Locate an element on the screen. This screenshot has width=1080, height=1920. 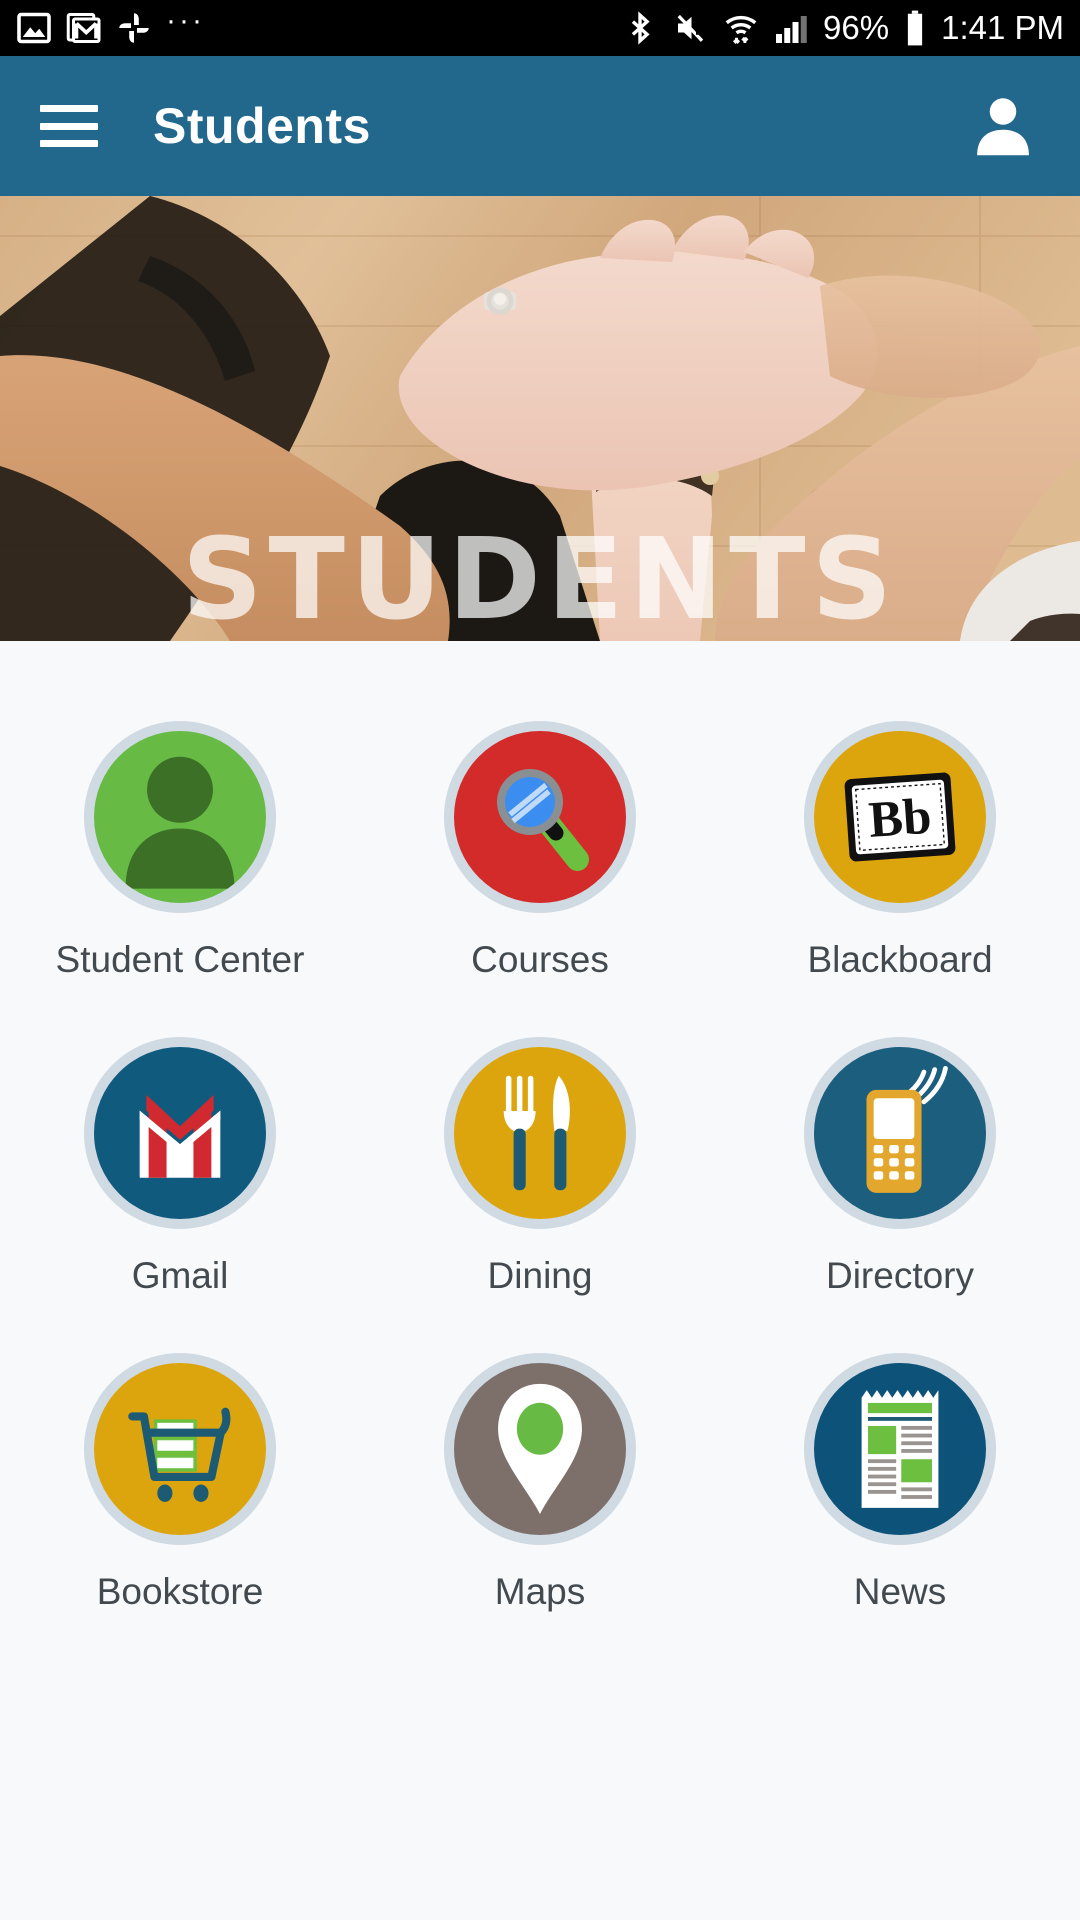
tile-directory: Directory is located at coordinates (900, 1167).